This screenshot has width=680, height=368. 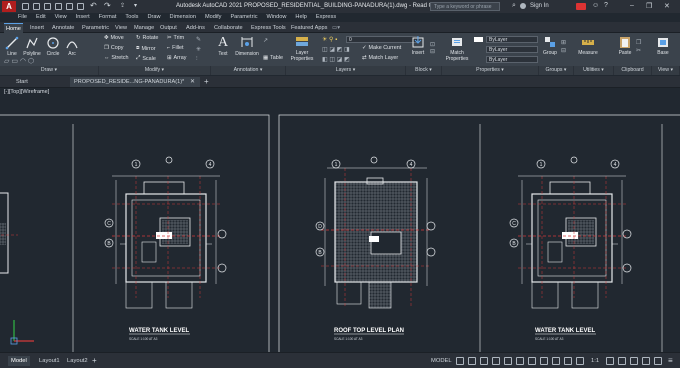 I want to click on polar-icon, so click(x=496, y=361).